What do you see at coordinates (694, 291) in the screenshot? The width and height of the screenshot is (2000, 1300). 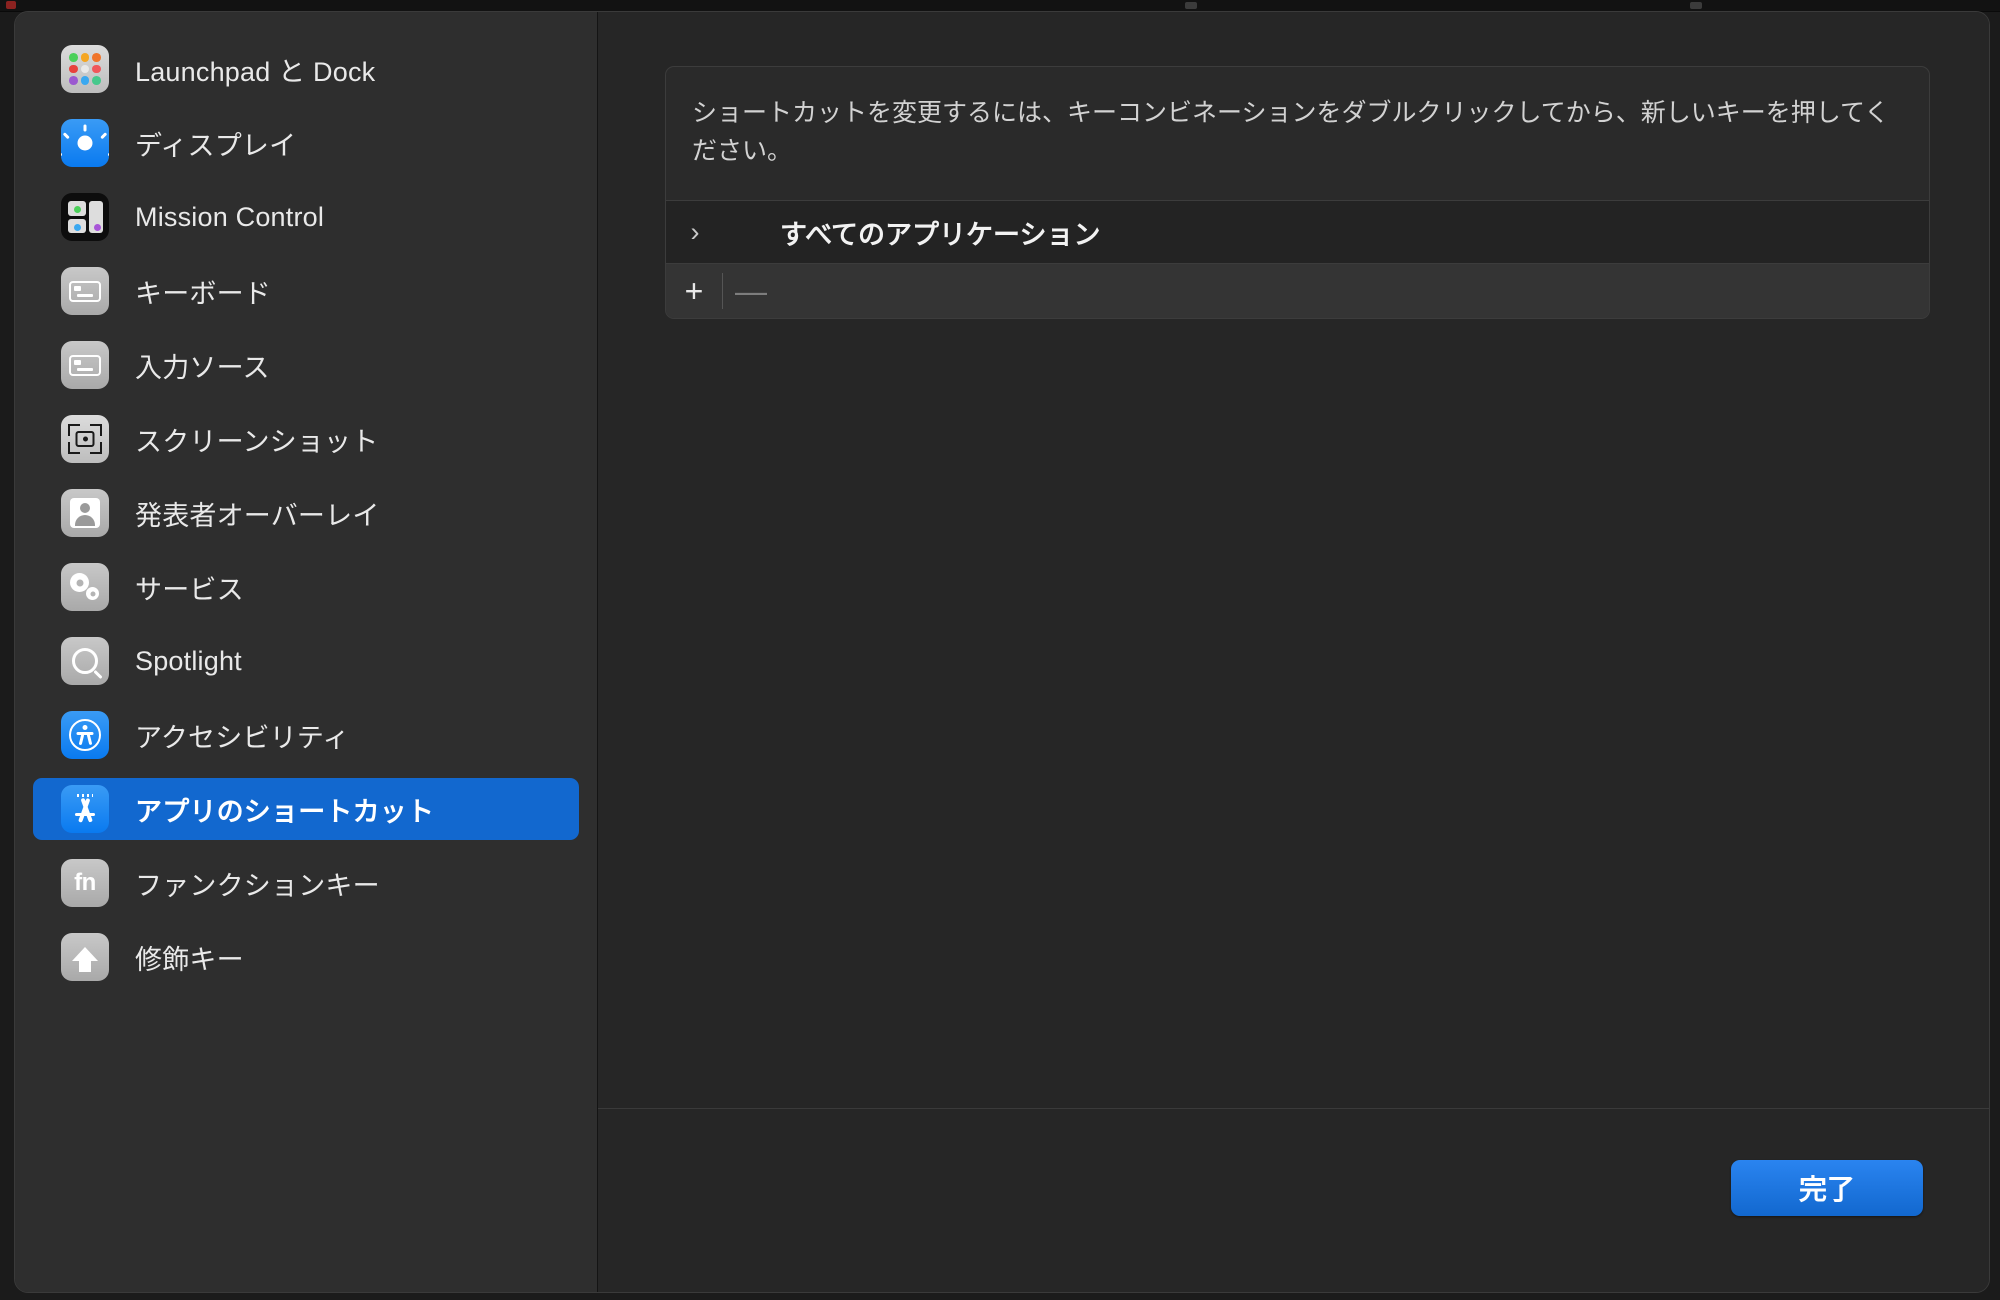 I see `add-shortcut-button: +` at bounding box center [694, 291].